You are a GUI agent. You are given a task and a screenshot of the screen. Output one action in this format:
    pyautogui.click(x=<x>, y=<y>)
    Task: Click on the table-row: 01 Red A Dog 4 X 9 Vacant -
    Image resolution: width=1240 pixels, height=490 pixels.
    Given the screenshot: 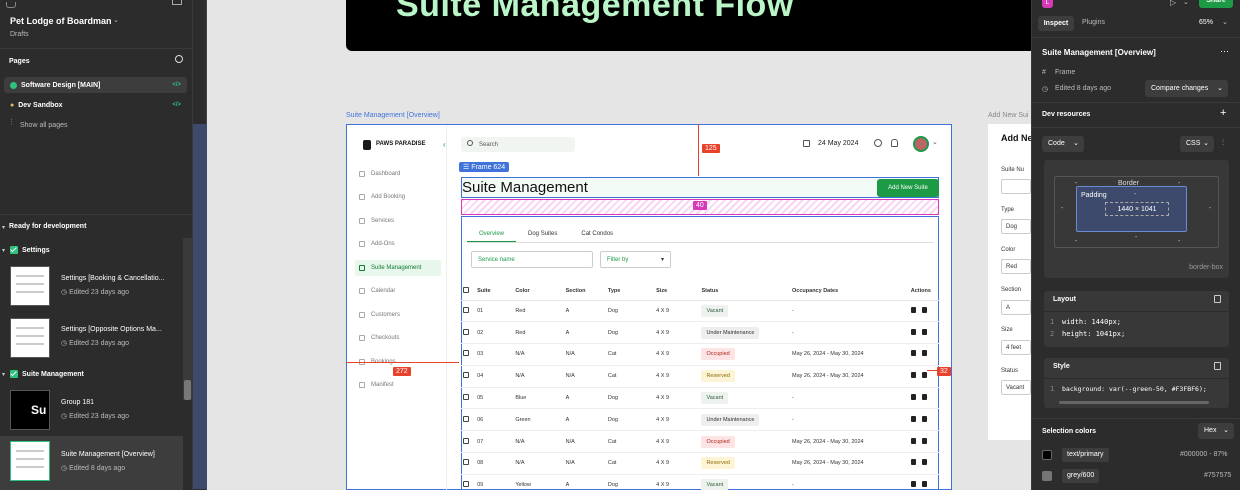 What is the action you would take?
    pyautogui.click(x=700, y=311)
    